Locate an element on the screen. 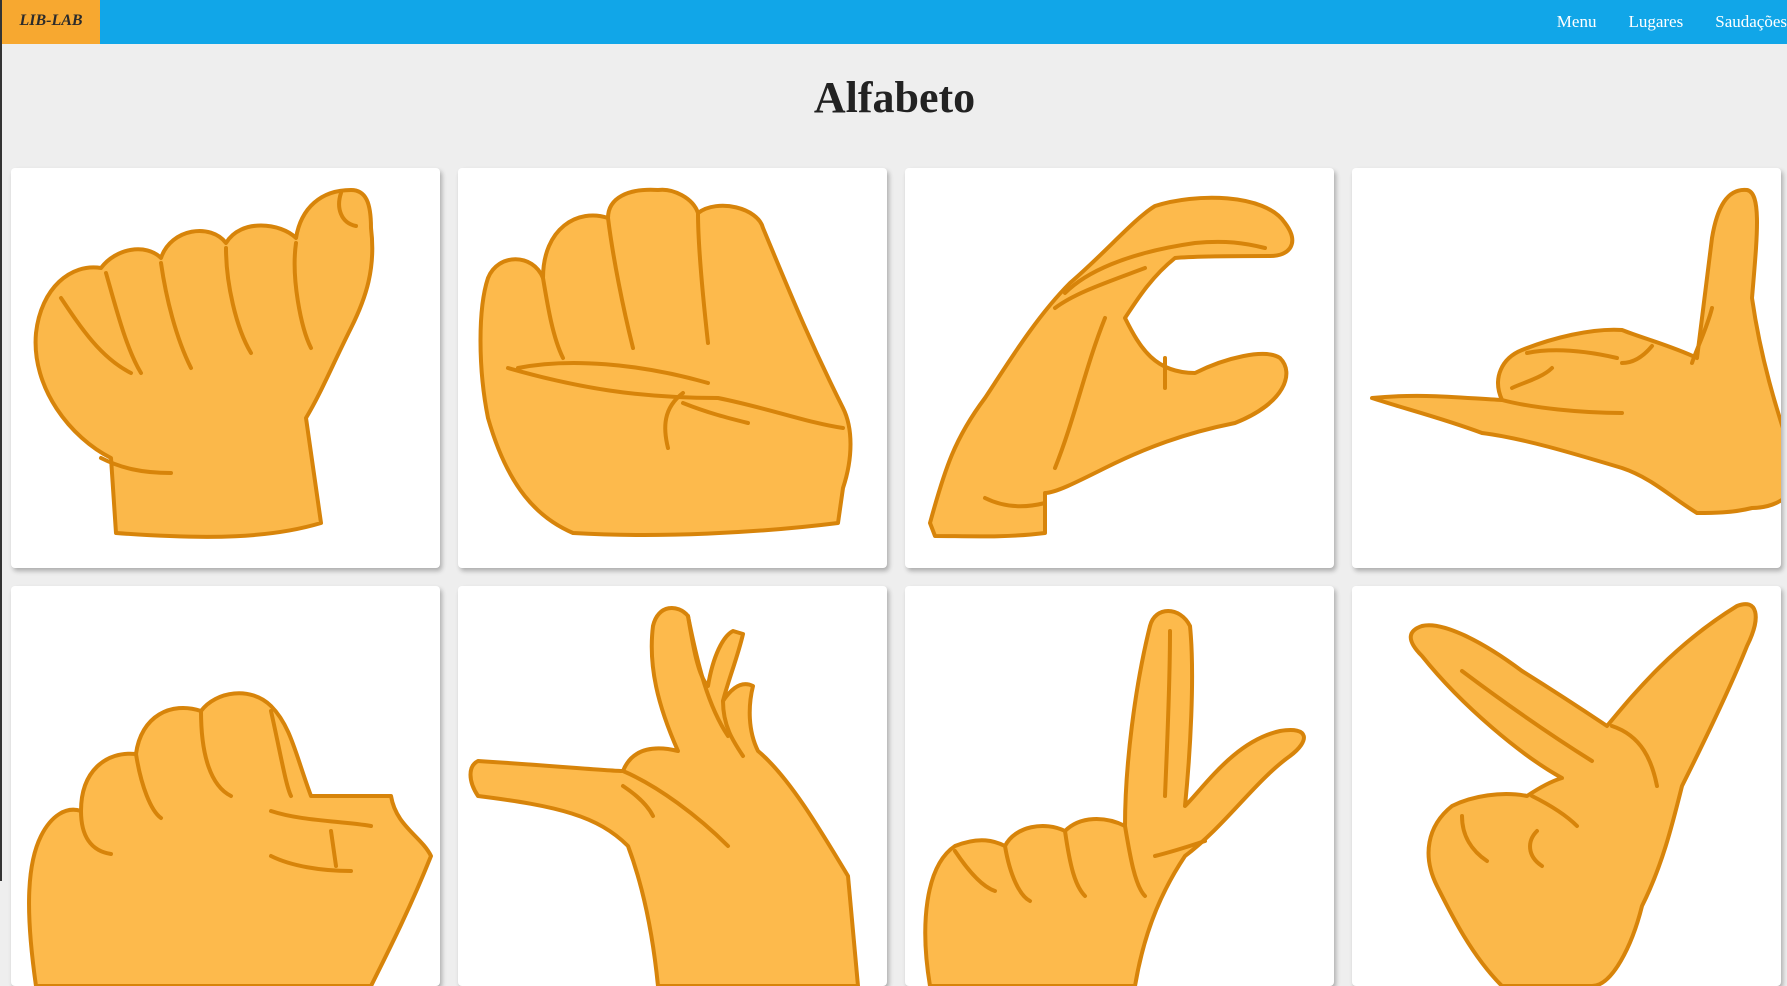  hand-sign-c-icon is located at coordinates (1111, 367).